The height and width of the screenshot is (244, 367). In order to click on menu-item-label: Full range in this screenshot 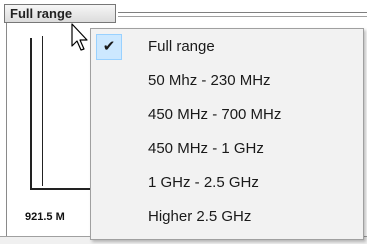, I will do `click(181, 46)`.